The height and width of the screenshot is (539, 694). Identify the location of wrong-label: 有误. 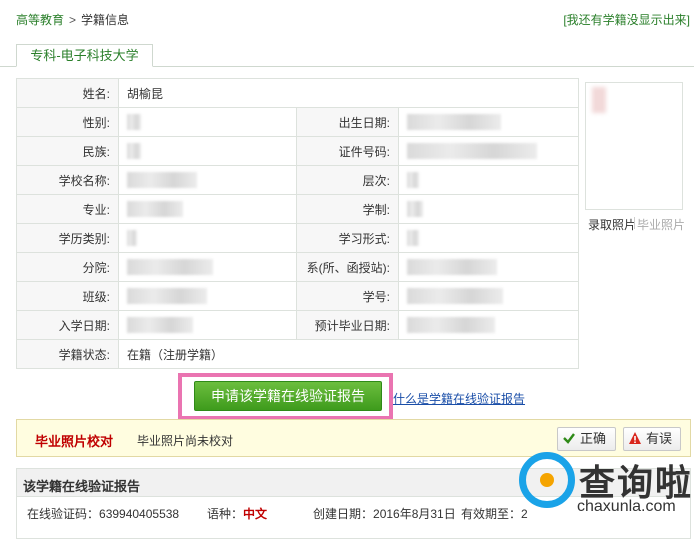
(659, 438).